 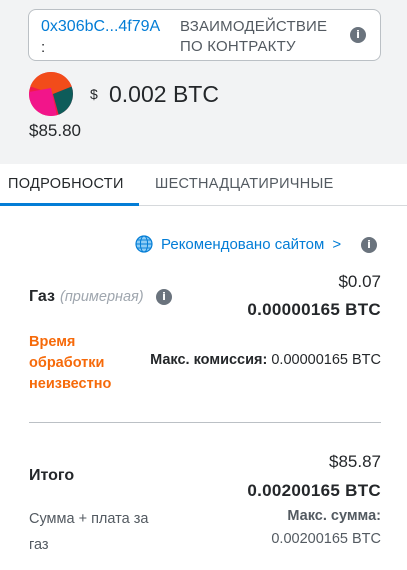 I want to click on site-recommended-label: Рекомендовано сайтом, so click(x=243, y=244).